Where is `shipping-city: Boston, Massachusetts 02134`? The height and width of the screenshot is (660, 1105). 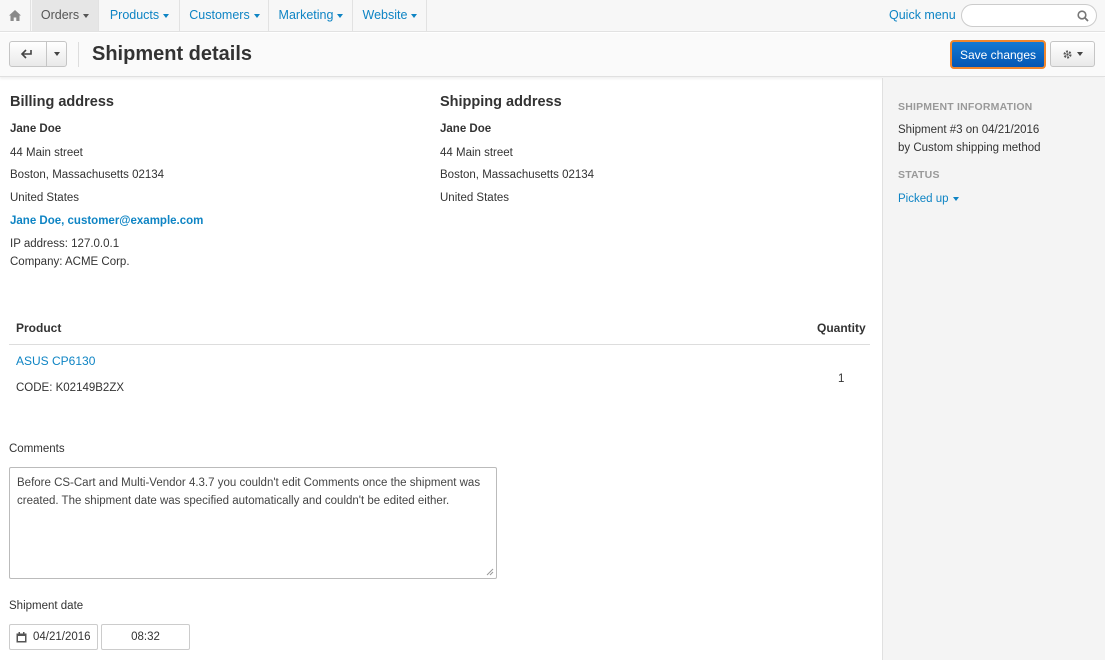 shipping-city: Boston, Massachusetts 02134 is located at coordinates (517, 175).